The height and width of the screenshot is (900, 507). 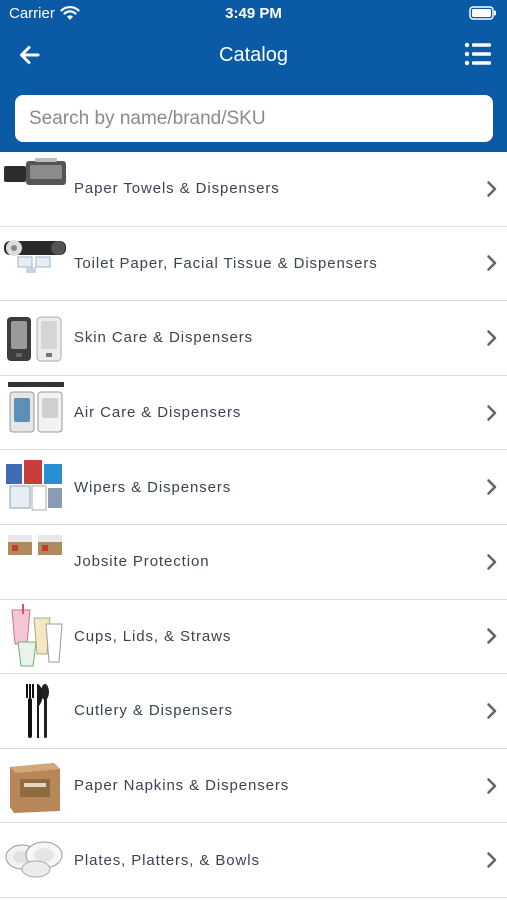 I want to click on catalog-item-paper-towels: Paper Towels & Dispensers, so click(x=253, y=189).